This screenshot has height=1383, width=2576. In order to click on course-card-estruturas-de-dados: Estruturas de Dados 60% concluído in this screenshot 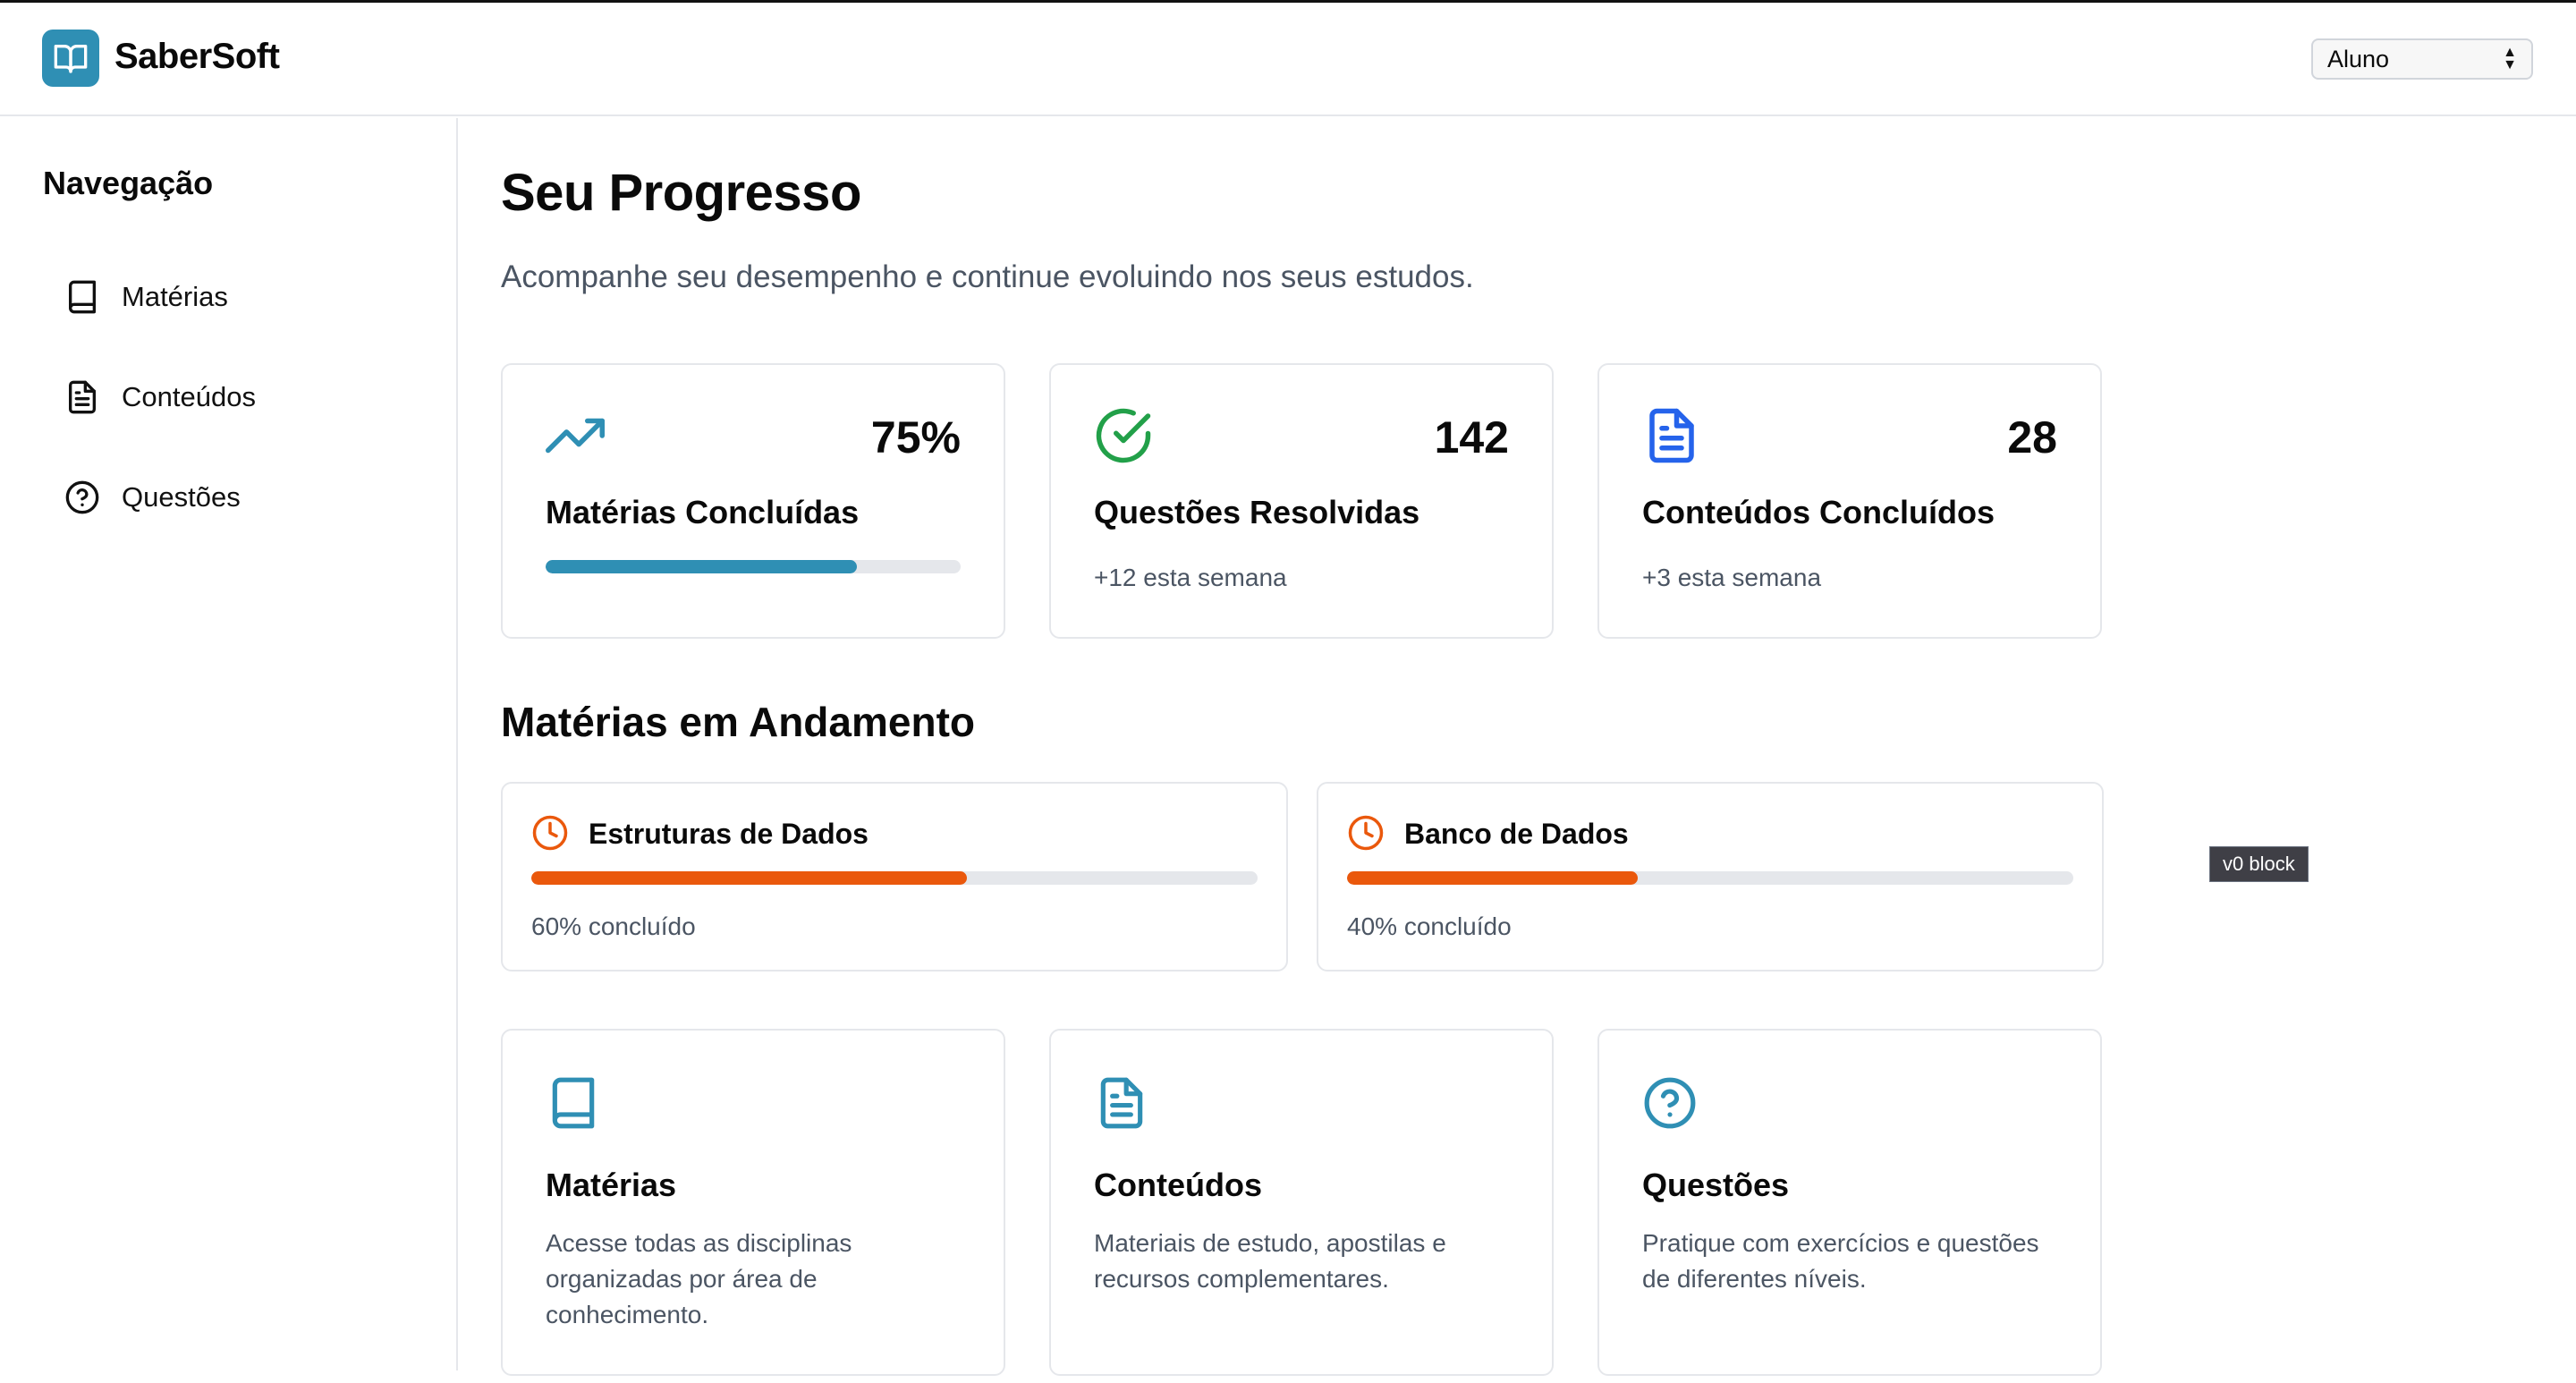, I will do `click(894, 877)`.